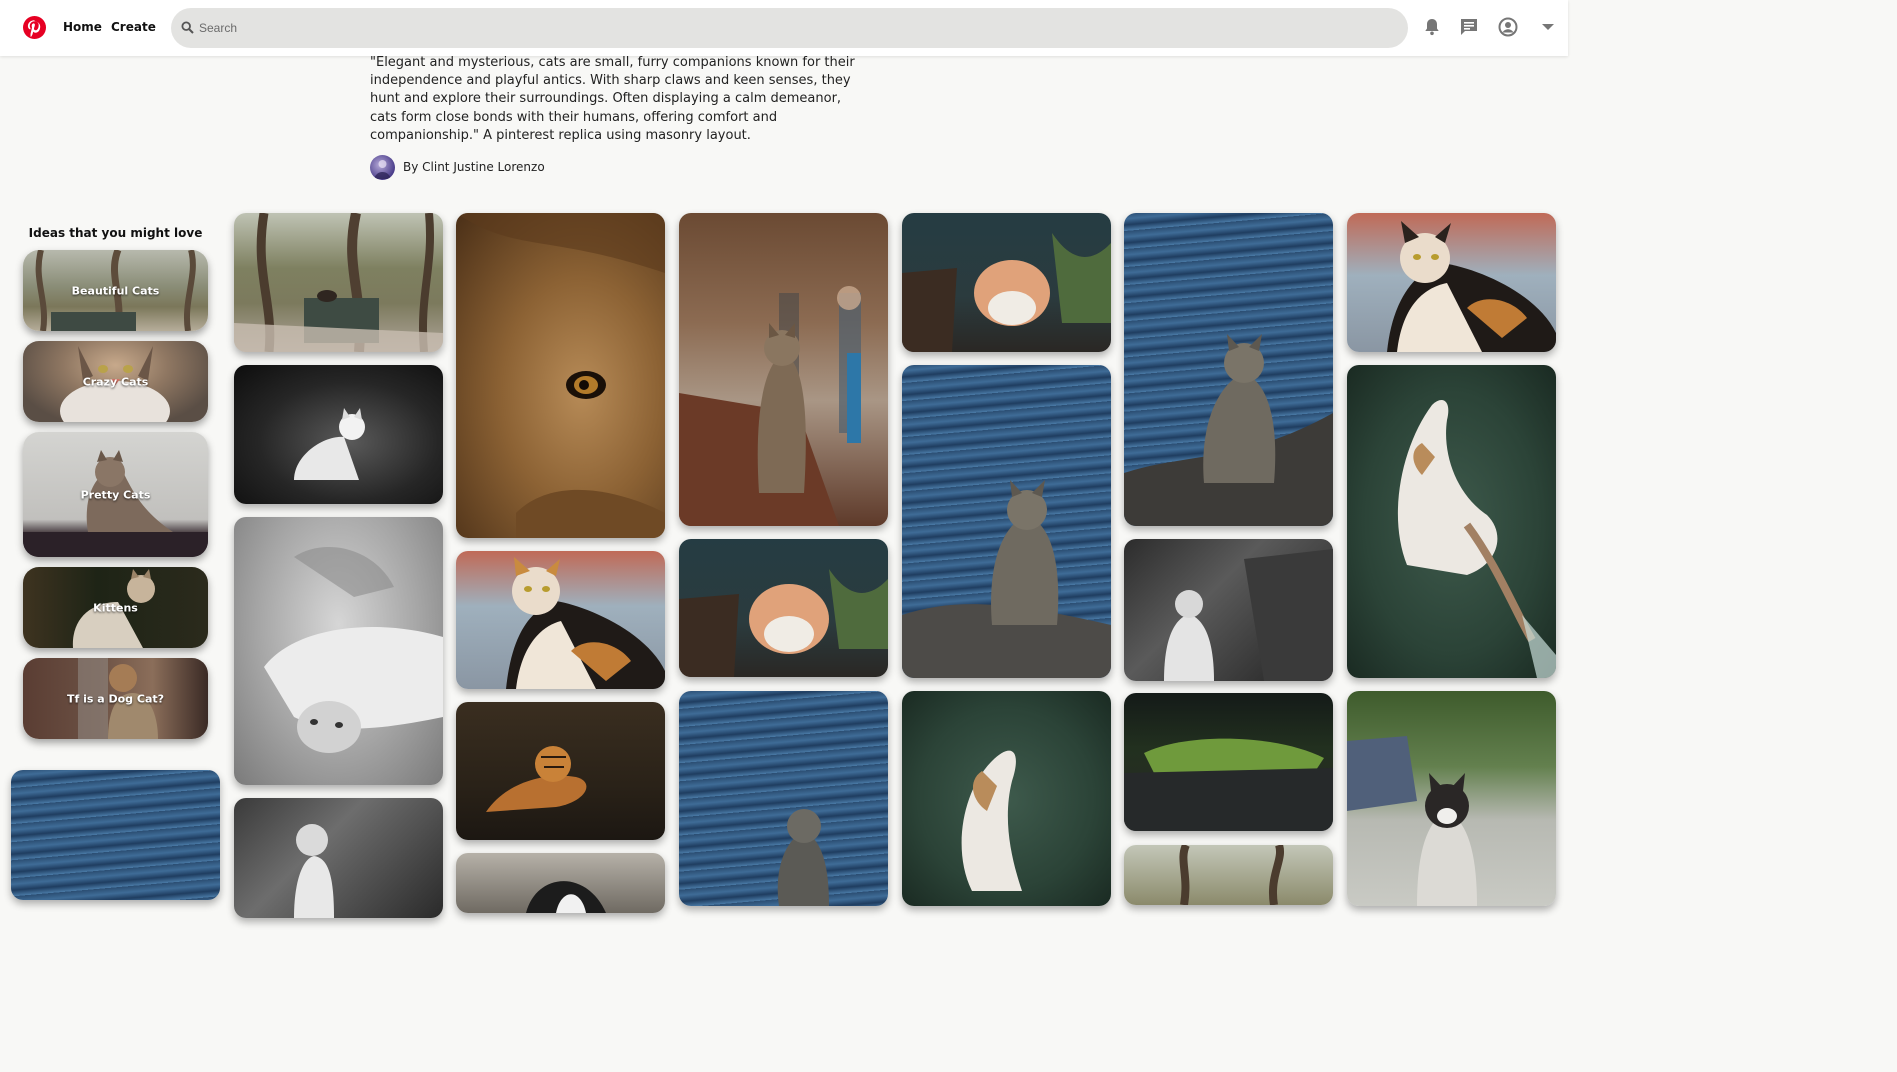 This screenshot has height=1072, width=1897. I want to click on ideas-title: Ideas that you might love, so click(115, 233).